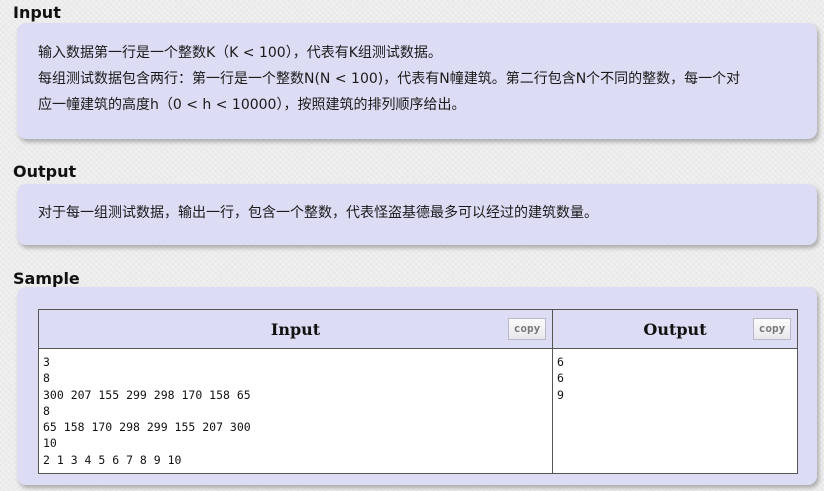 The height and width of the screenshot is (491, 824). Describe the element at coordinates (252, 105) in the screenshot. I see `input-description-line-3: 应一幢建筑的高度h（0 < h < 10000），按照建筑的排列顺序给出。` at that location.